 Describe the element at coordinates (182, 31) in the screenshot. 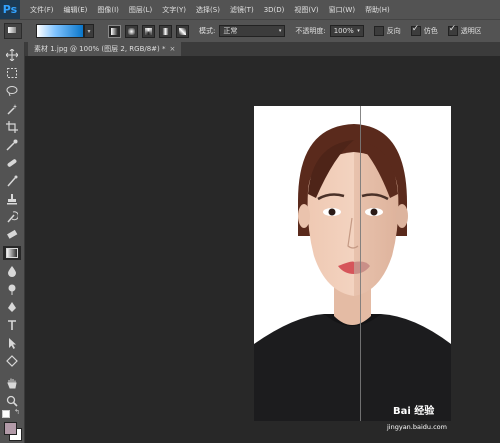

I see `diamond-gradient-icon` at that location.